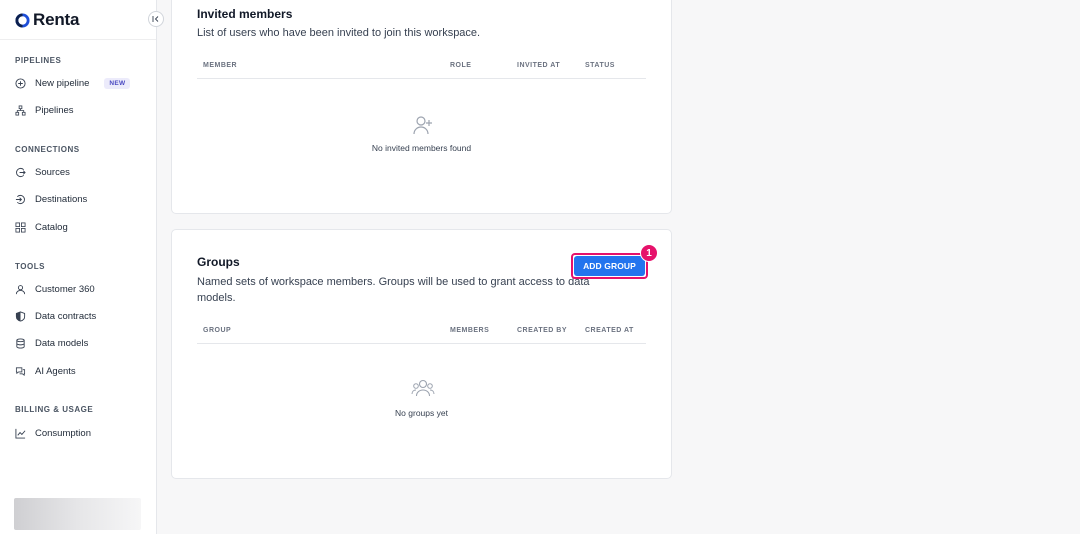  I want to click on nav-new-pipeline: New pipeline NEW, so click(80, 83).